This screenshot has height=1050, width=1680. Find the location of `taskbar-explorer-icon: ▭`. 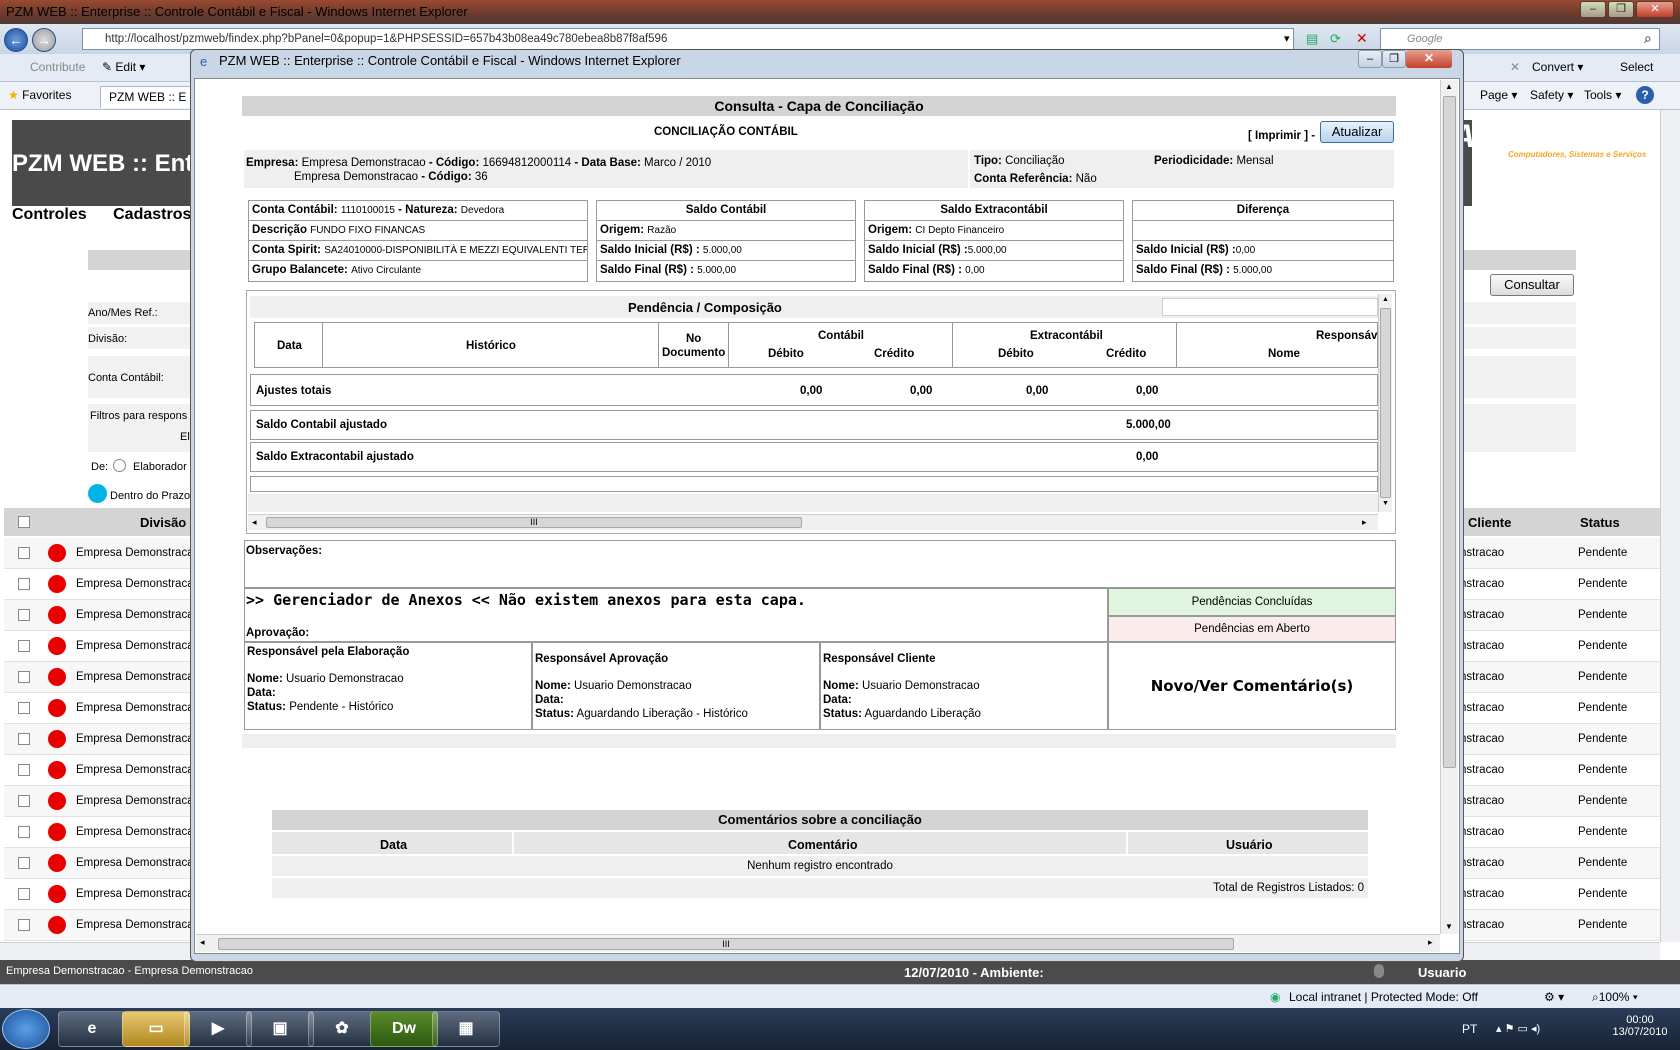

taskbar-explorer-icon: ▭ is located at coordinates (156, 1029).